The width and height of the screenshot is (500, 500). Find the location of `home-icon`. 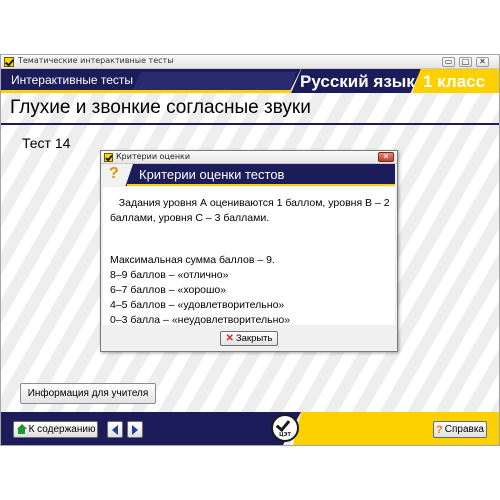

home-icon is located at coordinates (21, 429).